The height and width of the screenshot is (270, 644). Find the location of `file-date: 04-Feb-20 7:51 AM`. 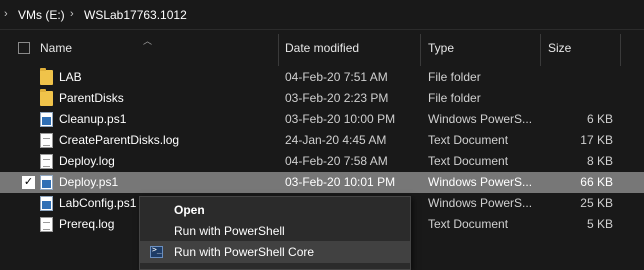

file-date: 04-Feb-20 7:51 AM is located at coordinates (336, 77).